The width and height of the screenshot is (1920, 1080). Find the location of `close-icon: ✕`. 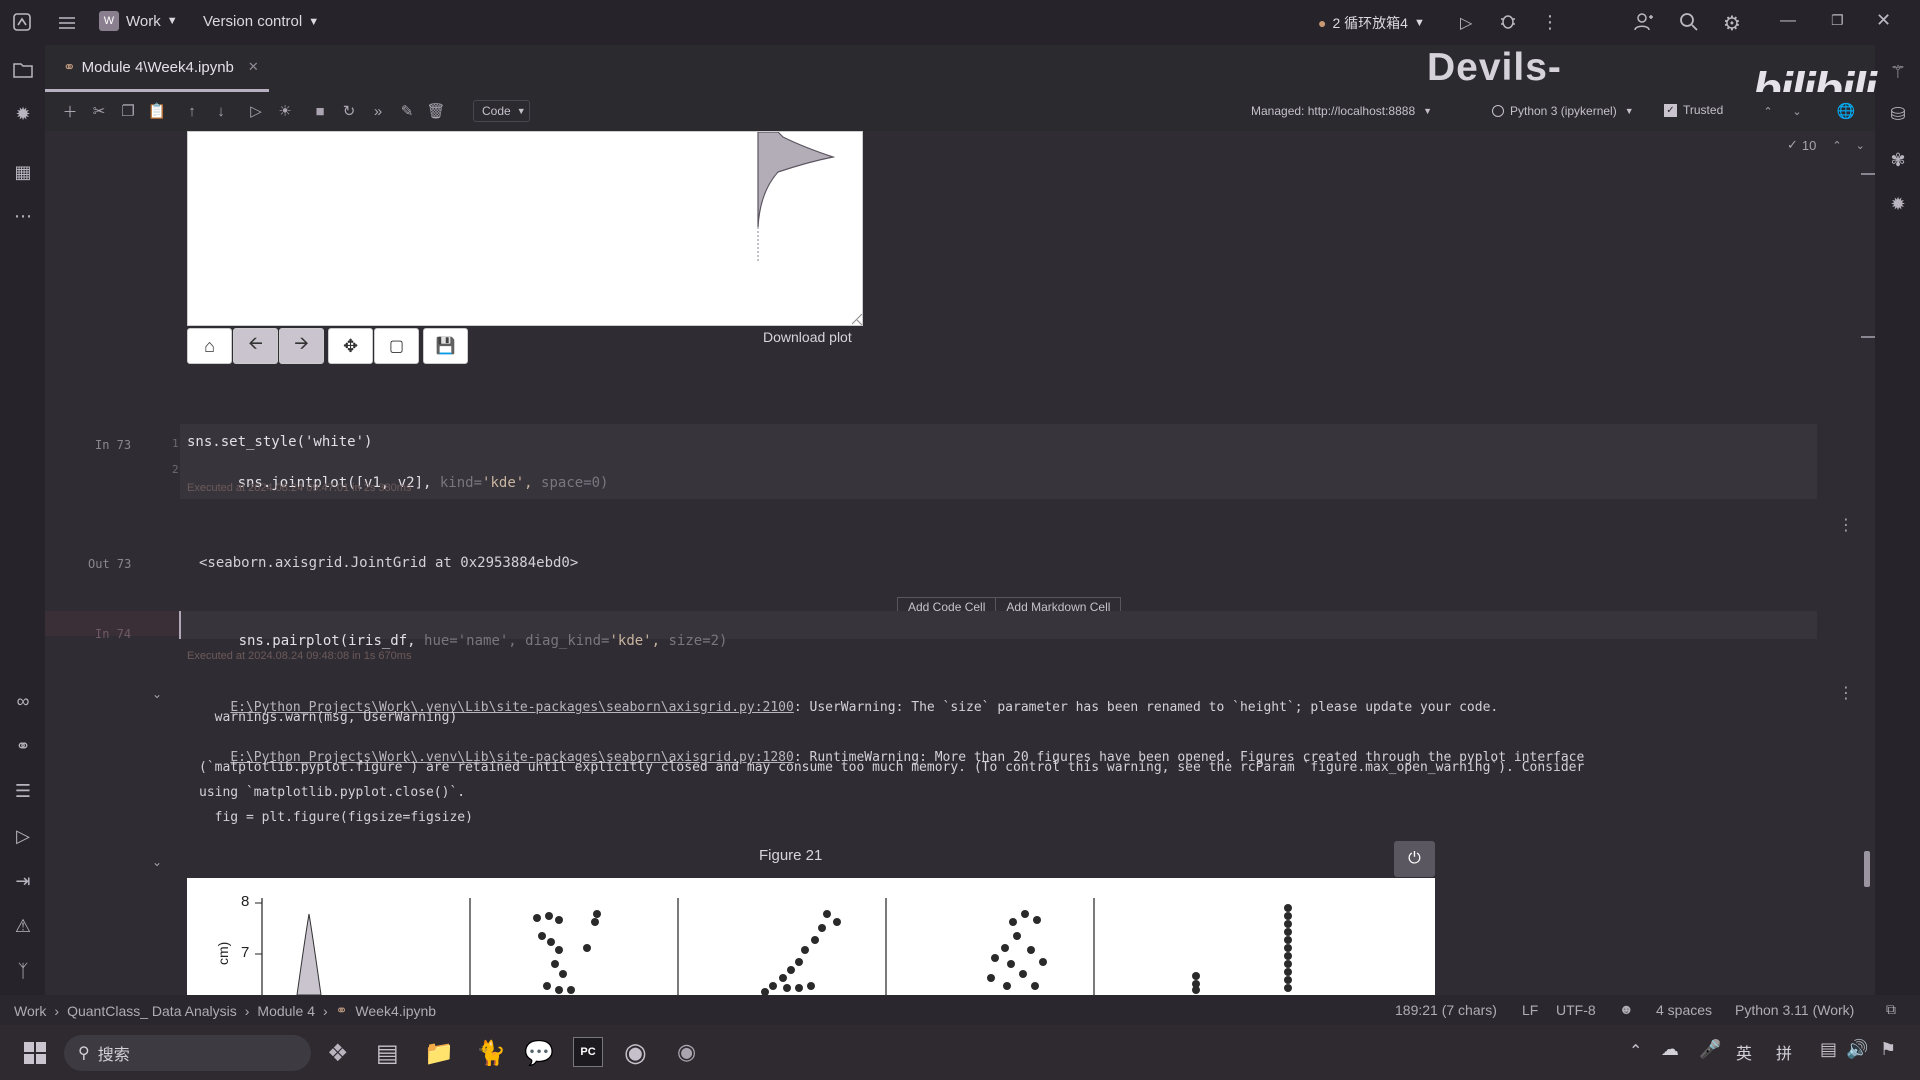

close-icon: ✕ is located at coordinates (1883, 20).